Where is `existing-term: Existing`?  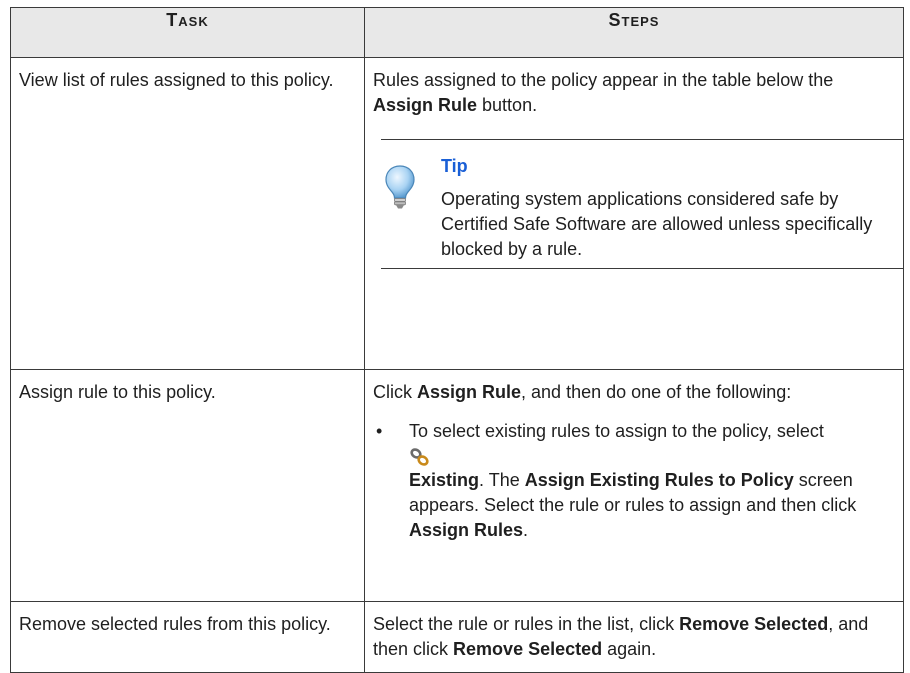 existing-term: Existing is located at coordinates (444, 480).